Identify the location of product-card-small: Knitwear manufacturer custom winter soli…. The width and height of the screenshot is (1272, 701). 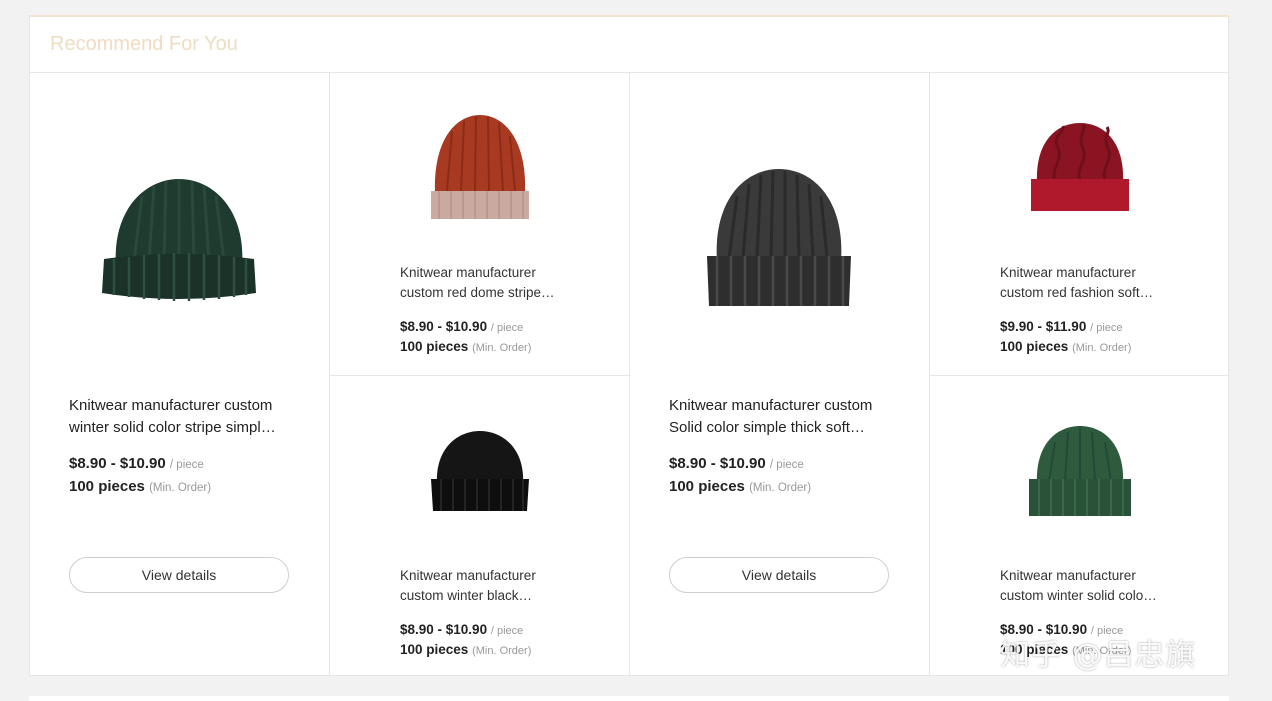
(1079, 526).